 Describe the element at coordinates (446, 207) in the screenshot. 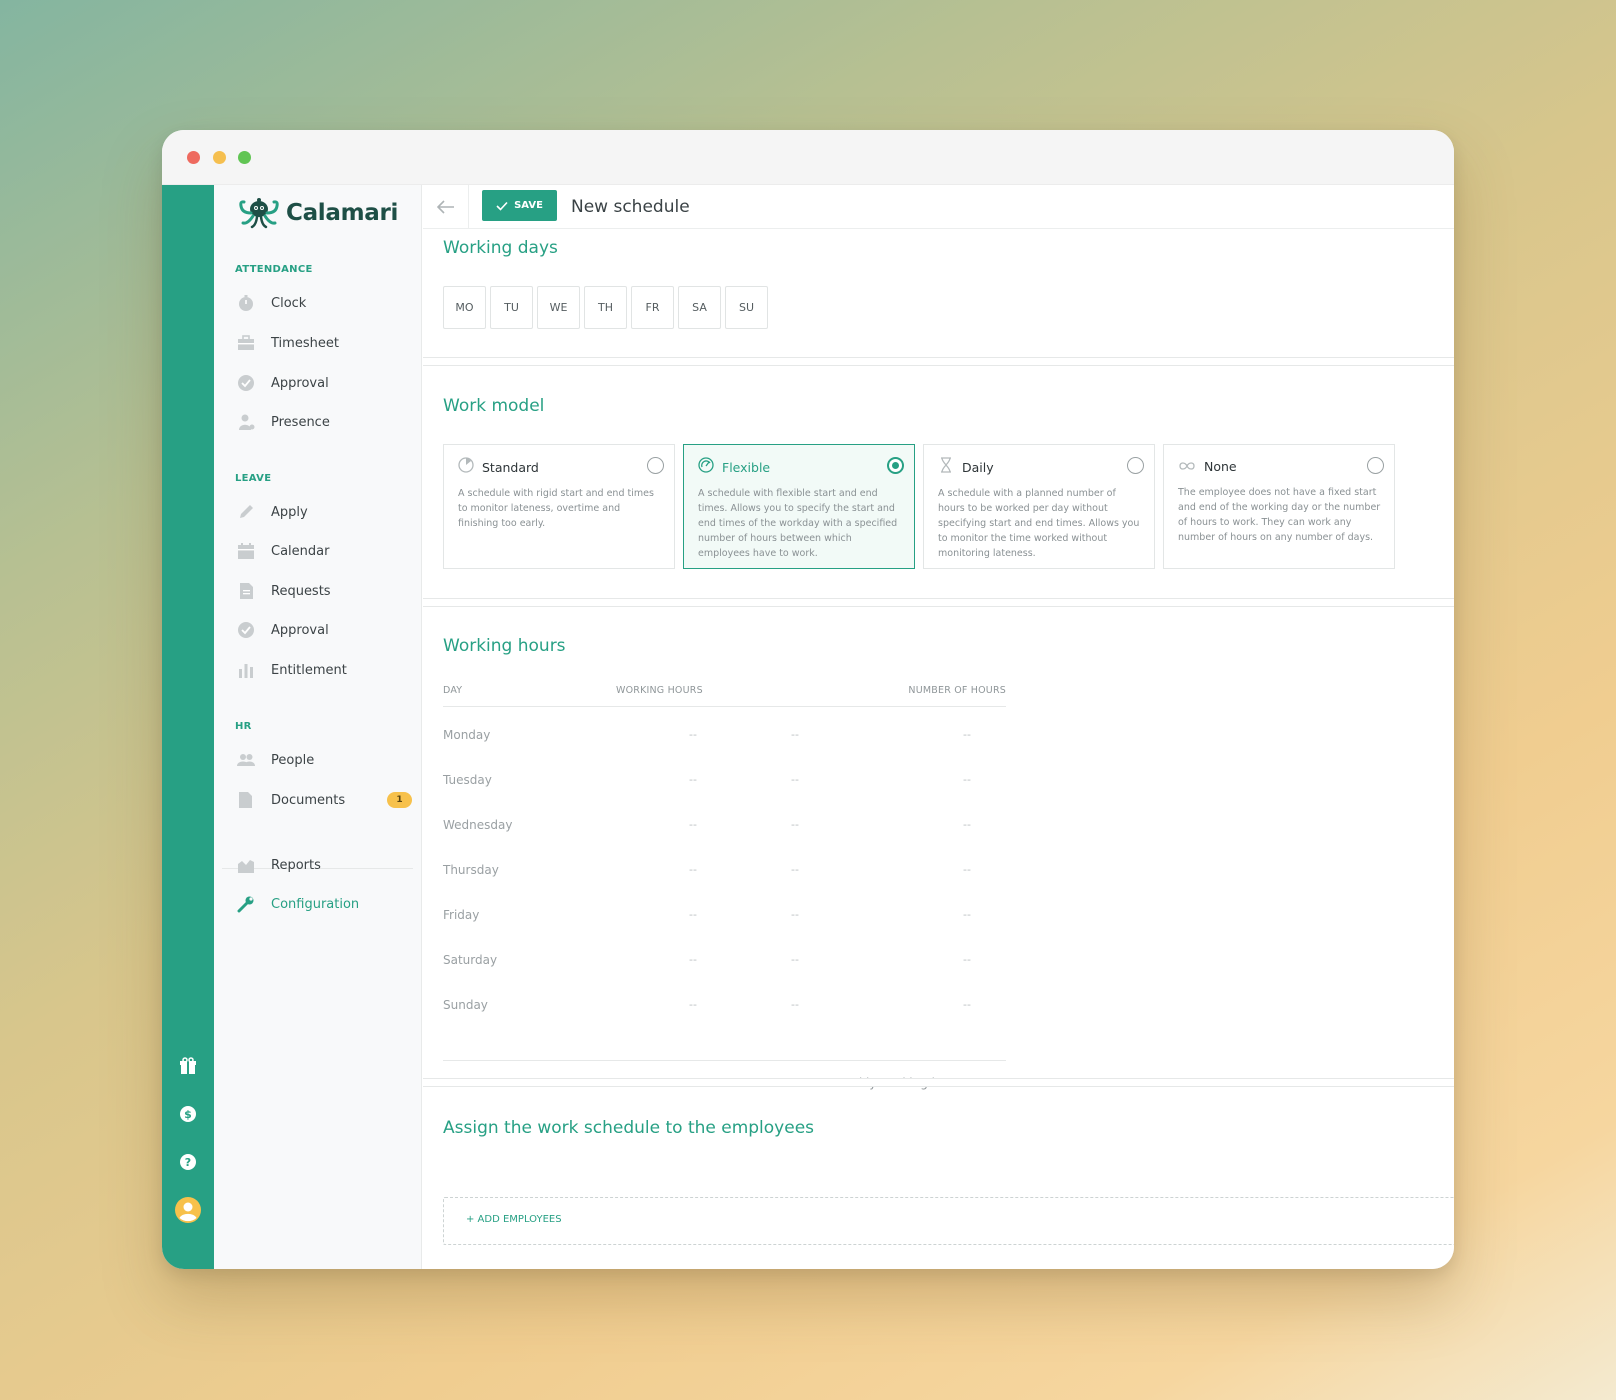

I see `back-arrow-icon` at that location.